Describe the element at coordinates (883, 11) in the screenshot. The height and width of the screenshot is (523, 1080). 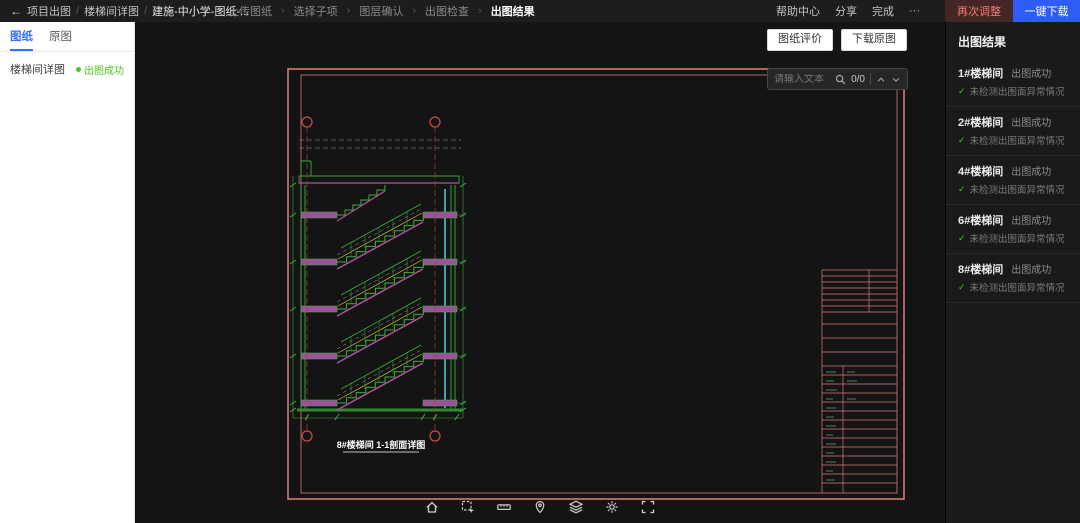
I see `finish-link: 完成` at that location.